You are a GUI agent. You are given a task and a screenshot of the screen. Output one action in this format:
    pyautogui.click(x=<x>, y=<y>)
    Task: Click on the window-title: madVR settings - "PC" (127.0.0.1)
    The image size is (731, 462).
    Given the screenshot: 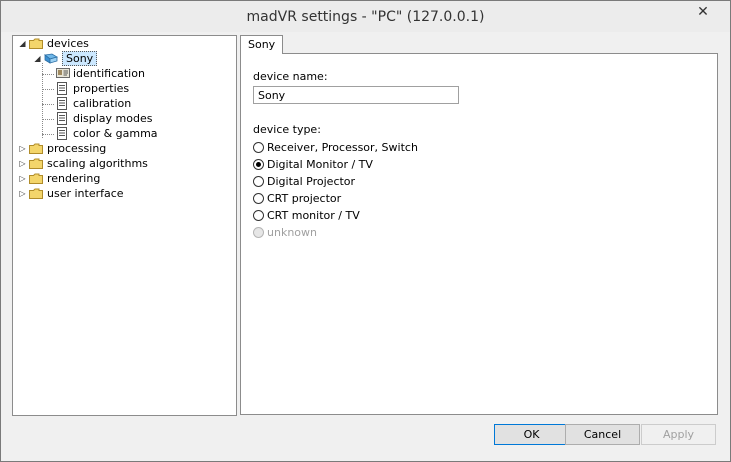 What is the action you would take?
    pyautogui.click(x=365, y=17)
    